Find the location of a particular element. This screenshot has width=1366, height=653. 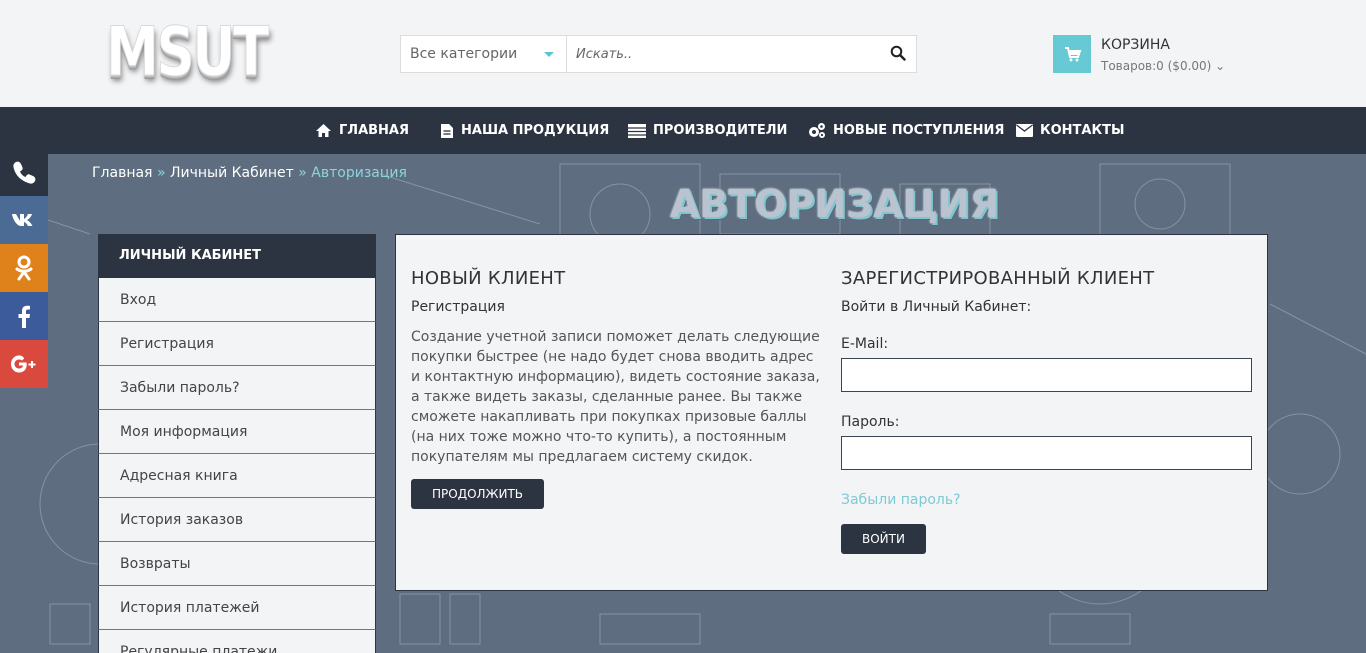

returning-customer-title: ЗАРЕГИСТРИРОВАННЫЙ КЛИЕНТ is located at coordinates (998, 278).